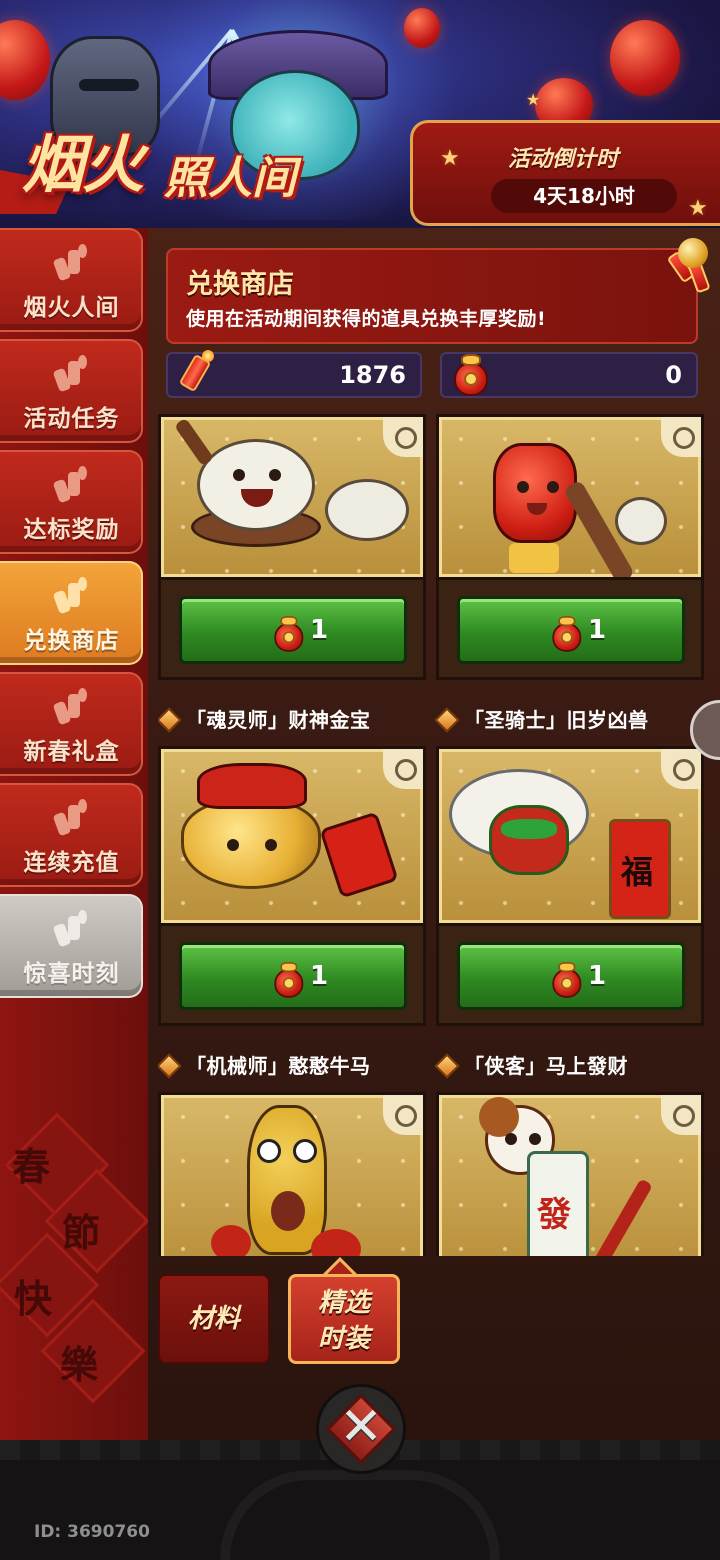 This screenshot has width=720, height=1560. I want to click on currency-value: 1876, so click(372, 375).